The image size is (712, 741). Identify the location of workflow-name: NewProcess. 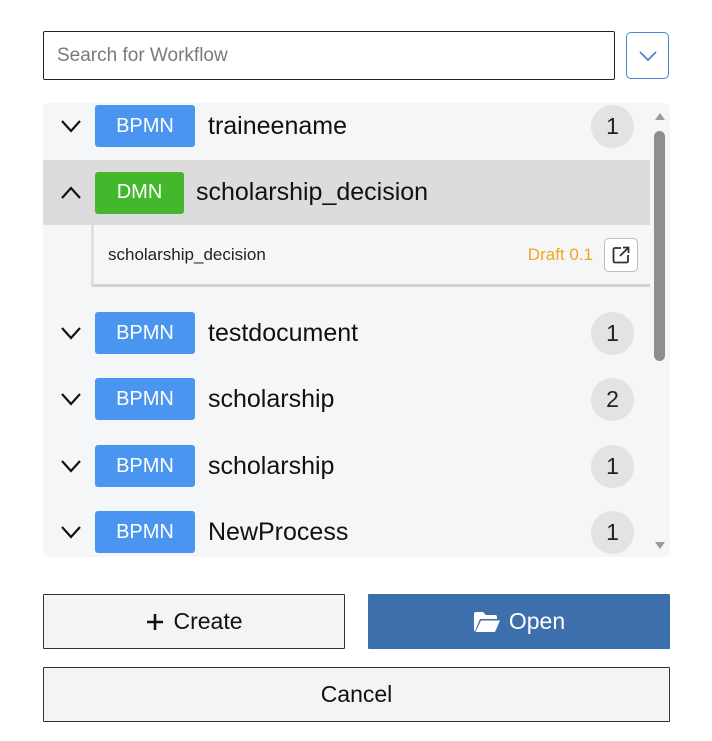
(278, 531).